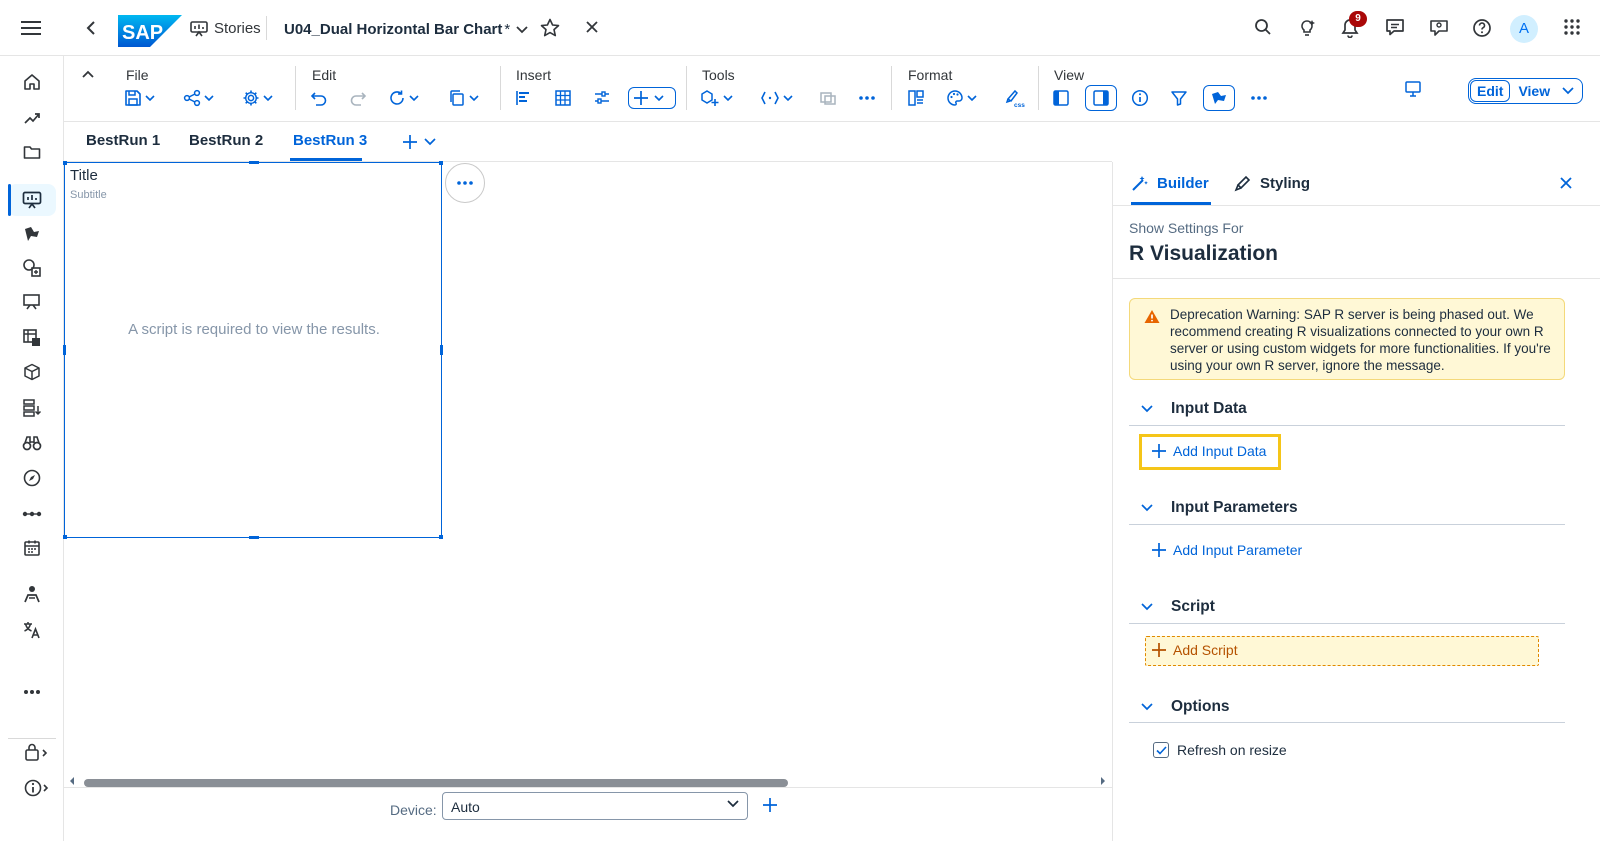 The image size is (1600, 841). I want to click on styling-tab-label: Styling, so click(1285, 183).